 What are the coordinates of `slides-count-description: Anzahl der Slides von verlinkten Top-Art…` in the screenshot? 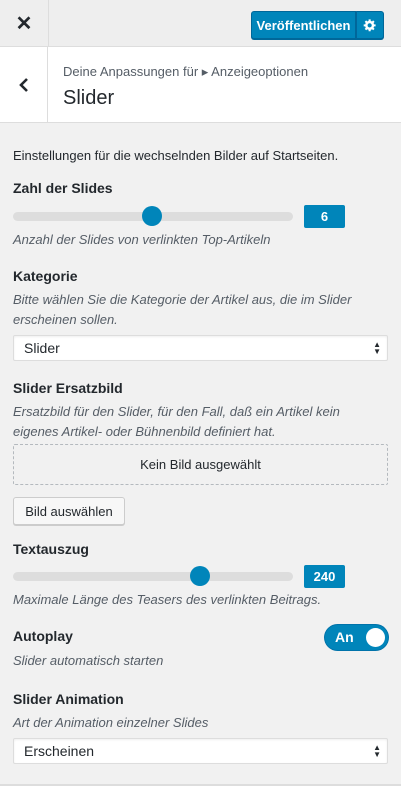 It's located at (142, 239).